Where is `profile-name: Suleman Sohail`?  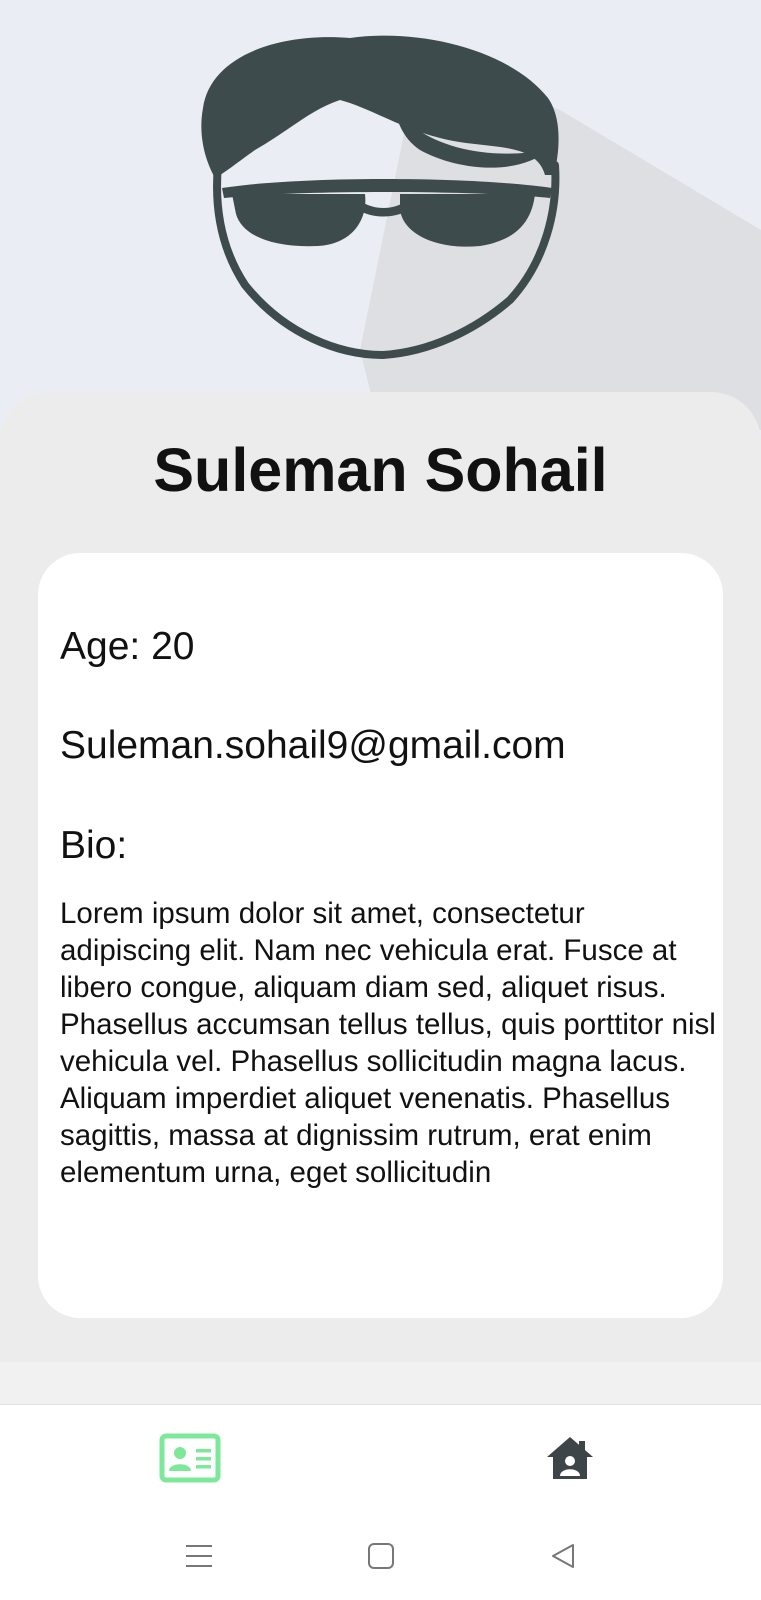
profile-name: Suleman Sohail is located at coordinates (380, 470).